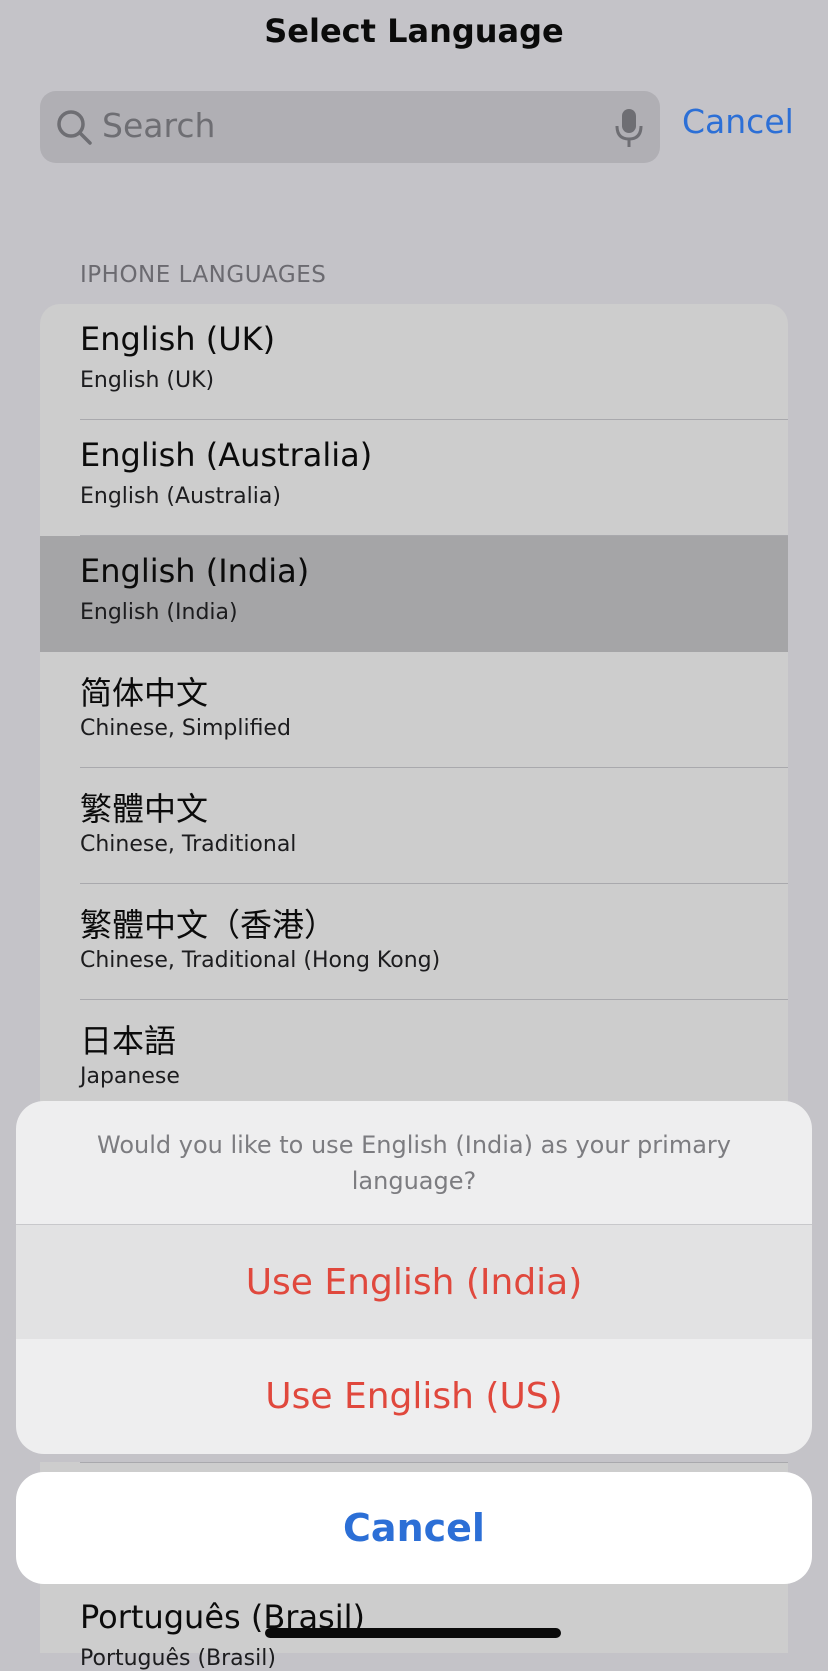  I want to click on language-title: English (UK), so click(178, 339).